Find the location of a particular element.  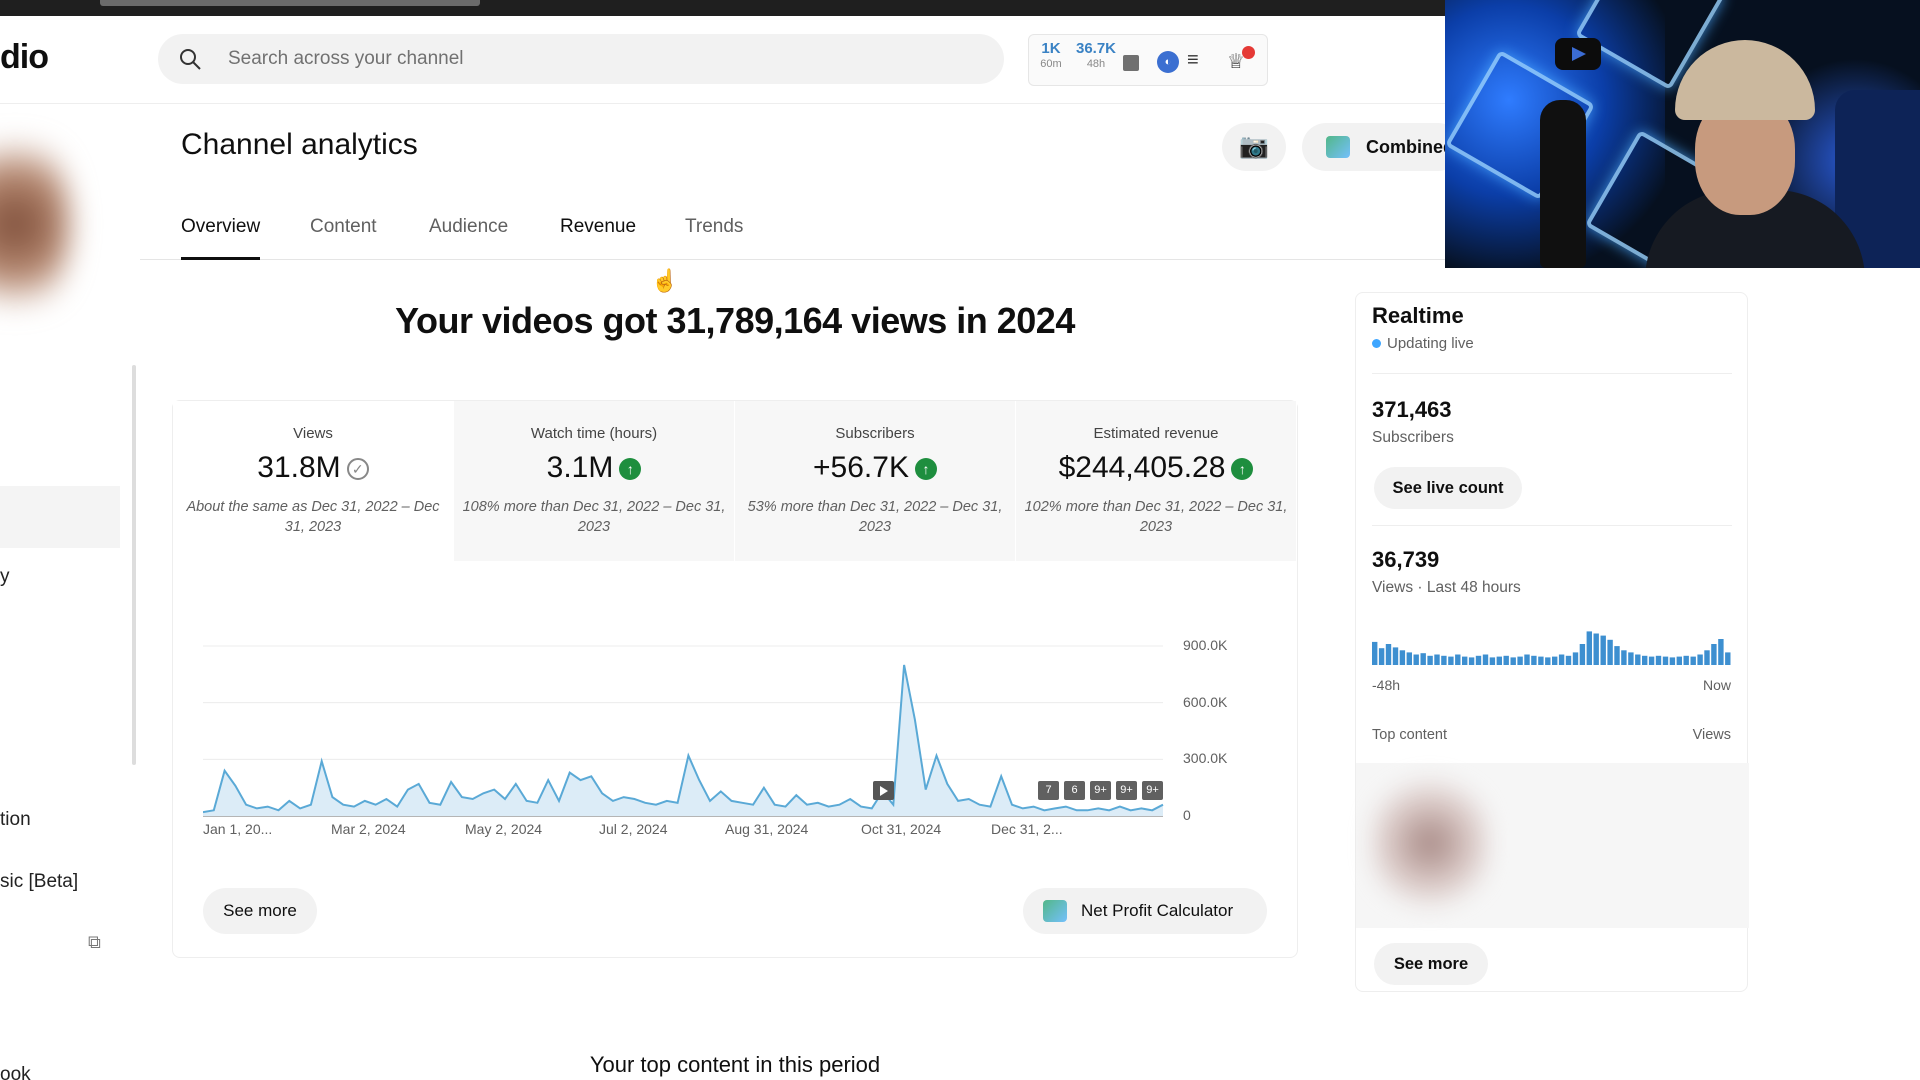

x-tick-label: Jul 2, 2024 is located at coordinates (633, 829).